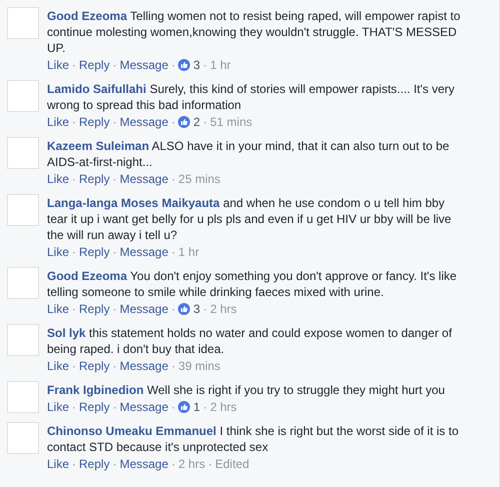 The width and height of the screenshot is (500, 487). Describe the element at coordinates (249, 219) in the screenshot. I see `comment-text: Langa-langa Moses Maikyauta and when he use condom o u tell him bby tear it up i want get belly for u pls pls and even if u get HIV ur bby will be live the will run away i tell u?` at that location.